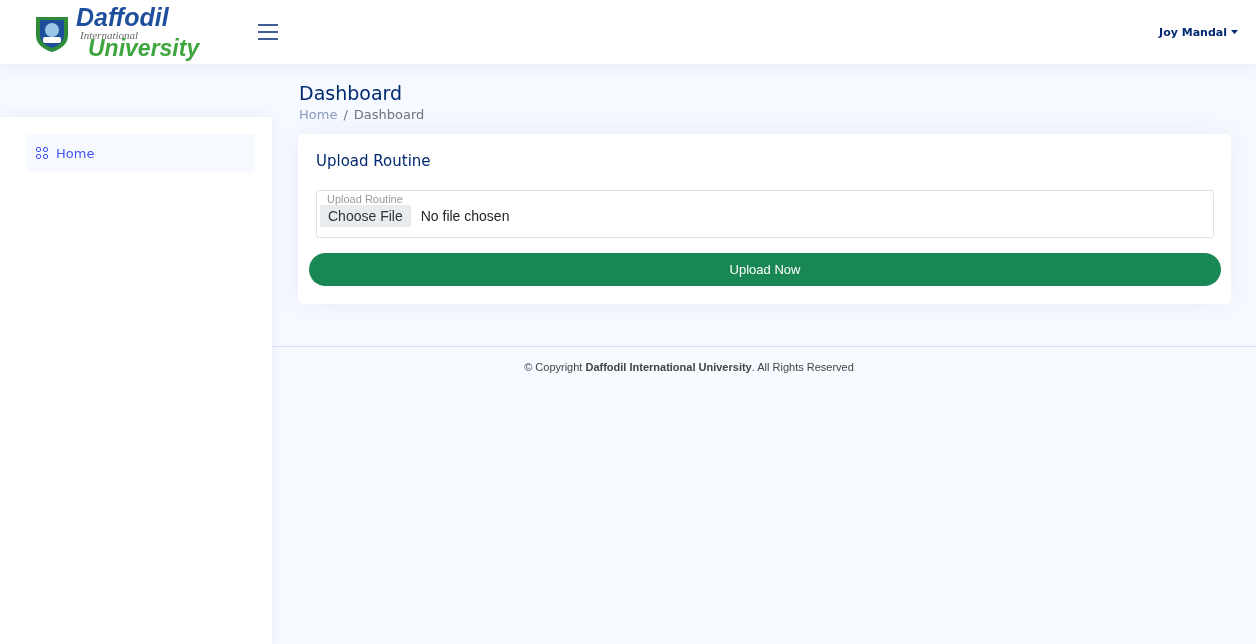 This screenshot has width=1256, height=644. I want to click on file-input-field: Upload Routine Choose File No file chosen, so click(765, 214).